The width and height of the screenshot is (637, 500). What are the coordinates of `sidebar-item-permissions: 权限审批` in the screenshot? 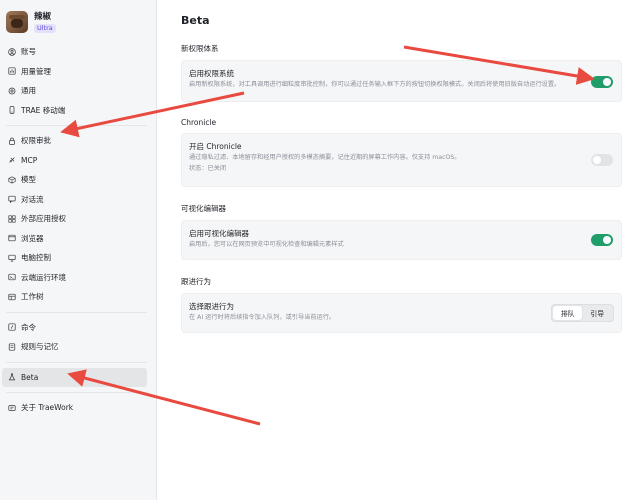 It's located at (73, 141).